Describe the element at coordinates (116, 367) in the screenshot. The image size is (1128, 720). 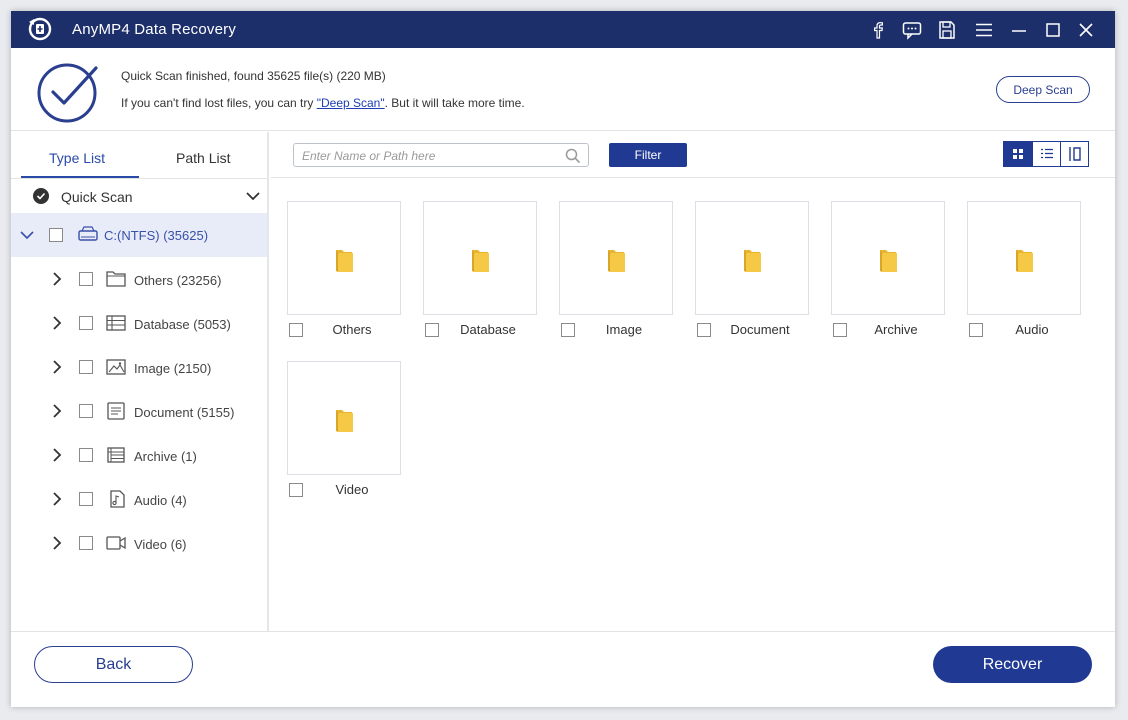
I see `image-icon` at that location.